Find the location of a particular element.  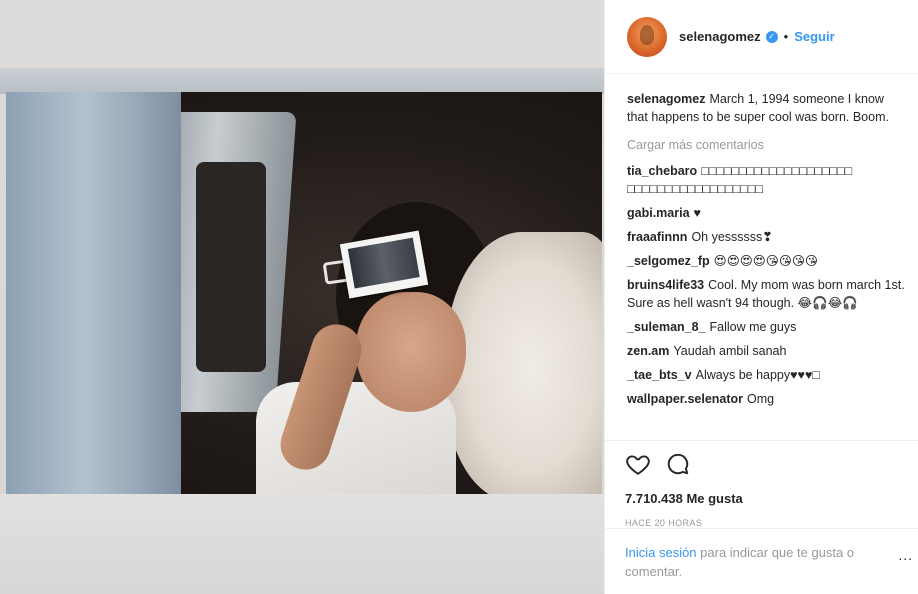

fur-pillow is located at coordinates (524, 363).